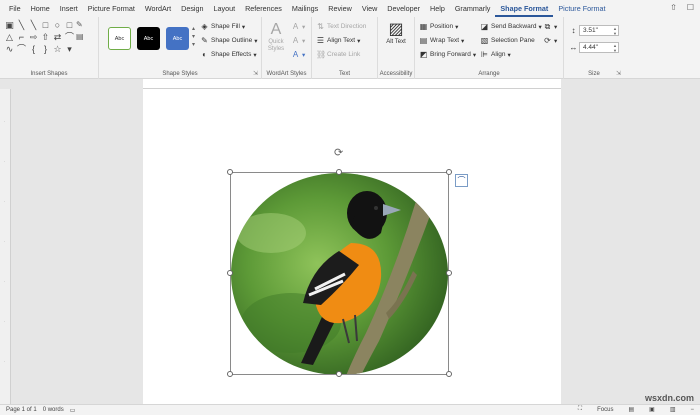  Describe the element at coordinates (605, 410) in the screenshot. I see `focus-label: Focus` at that location.